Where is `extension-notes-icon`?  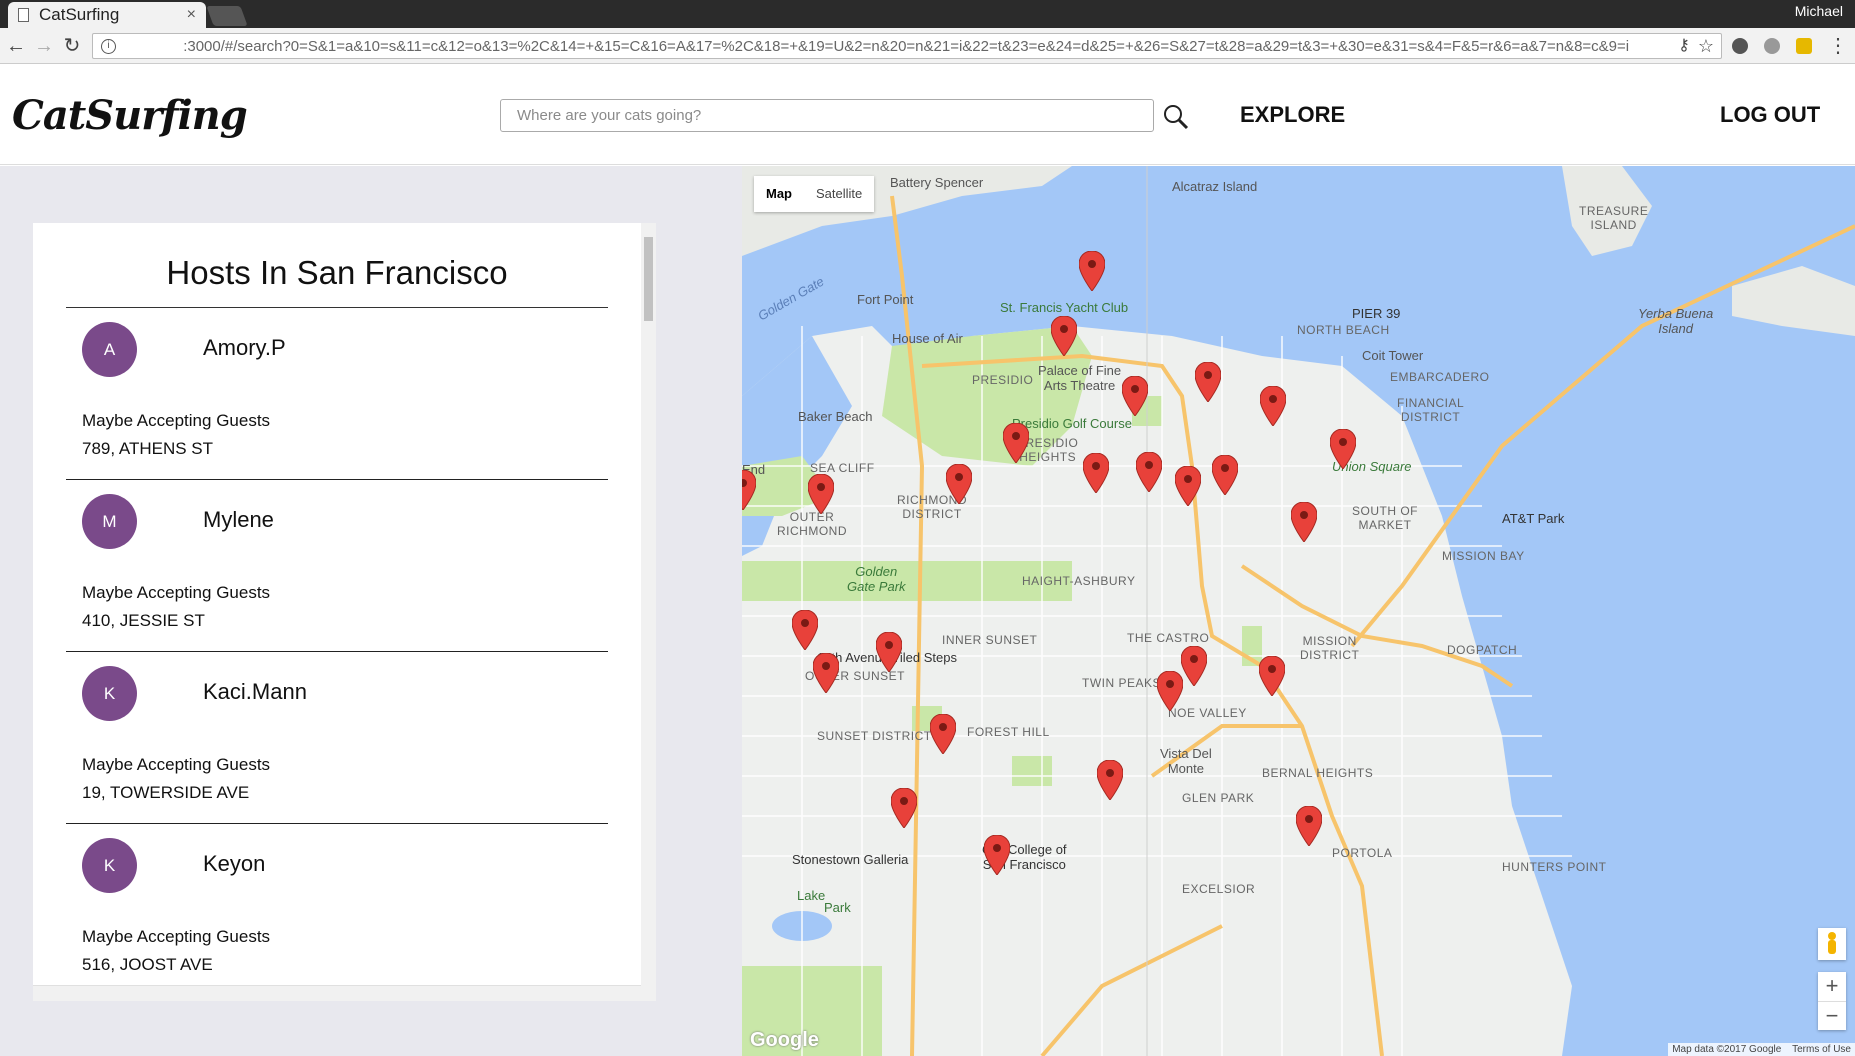
extension-notes-icon is located at coordinates (1804, 46).